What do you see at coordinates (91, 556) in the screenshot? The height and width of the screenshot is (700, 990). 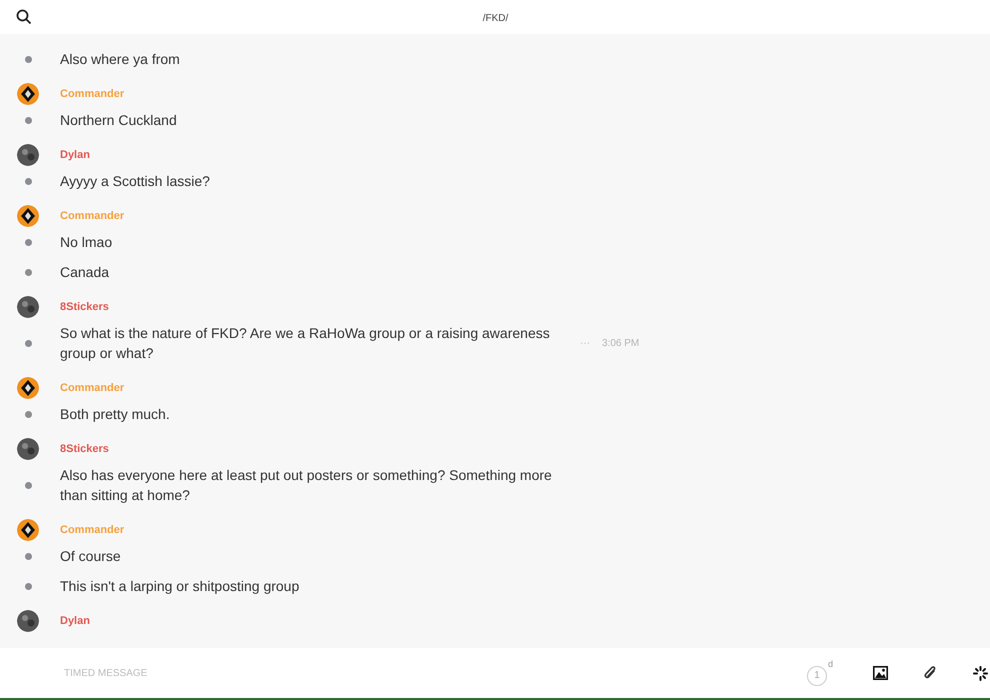 I see `message-text: Of course` at bounding box center [91, 556].